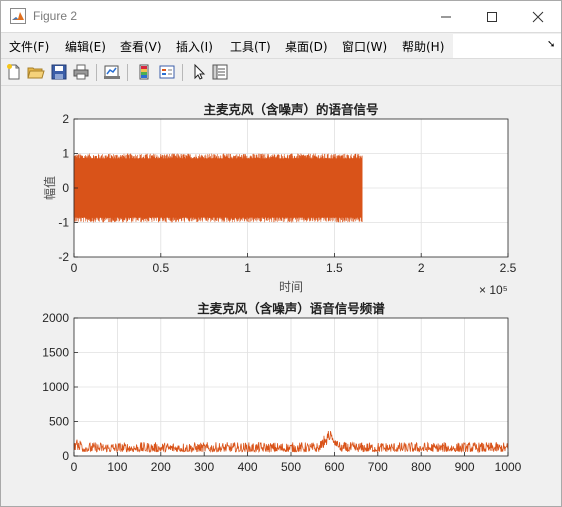 The image size is (562, 507). Describe the element at coordinates (291, 467) in the screenshot. I see `x-tick-label: 500` at that location.